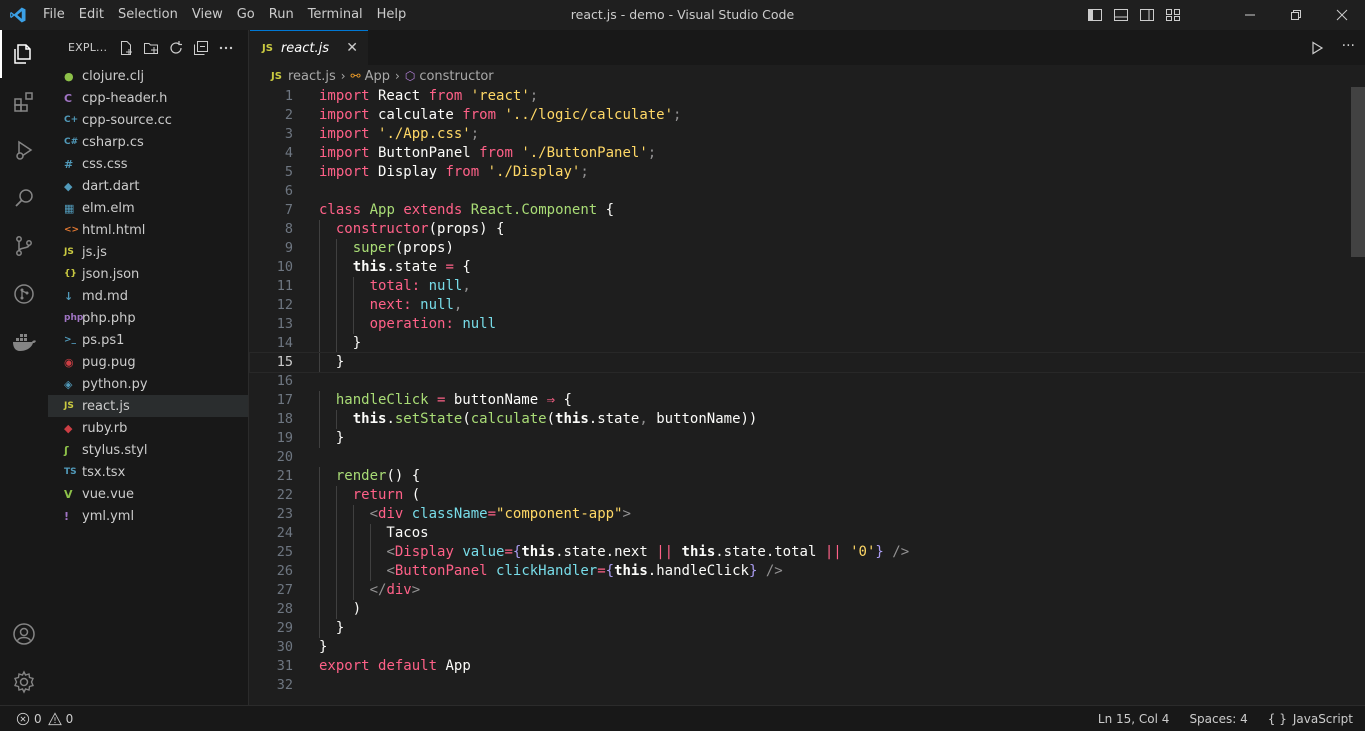 This screenshot has height=731, width=1365. I want to click on problems-indicator: 0 0, so click(36, 719).